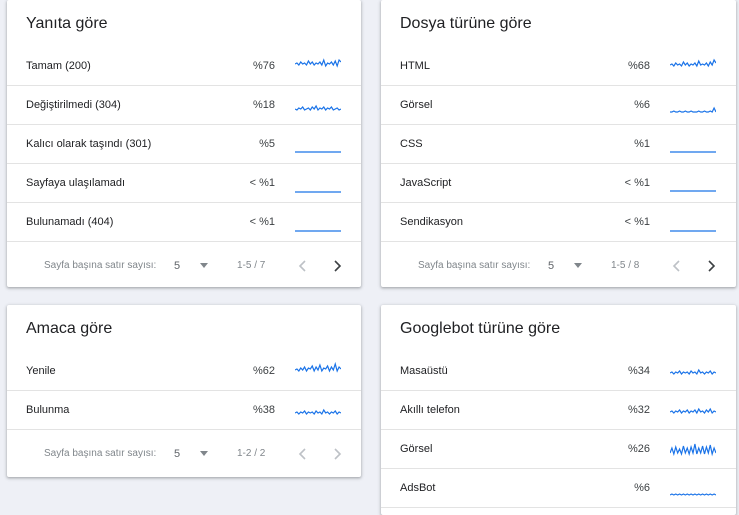 The width and height of the screenshot is (739, 515). Describe the element at coordinates (184, 410) in the screenshot. I see `table-row: Bulunma %38` at that location.